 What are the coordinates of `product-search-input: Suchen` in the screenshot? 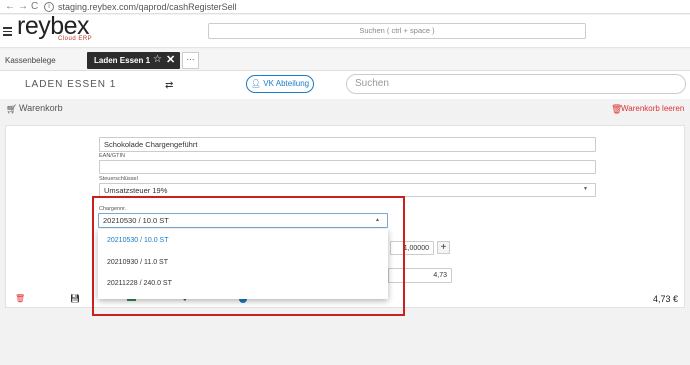 It's located at (516, 84).